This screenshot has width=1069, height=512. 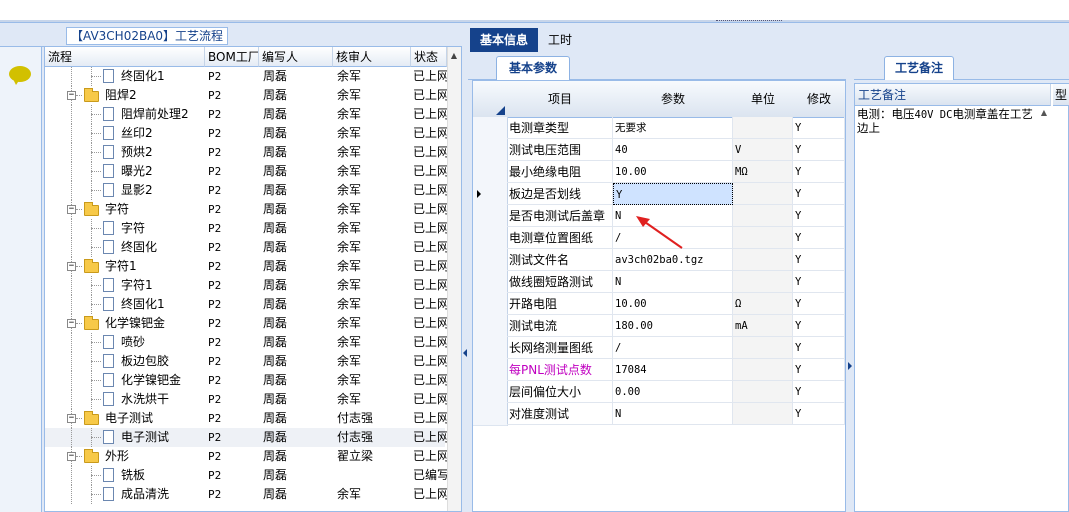 What do you see at coordinates (850, 366) in the screenshot?
I see `collapse-right-icon` at bounding box center [850, 366].